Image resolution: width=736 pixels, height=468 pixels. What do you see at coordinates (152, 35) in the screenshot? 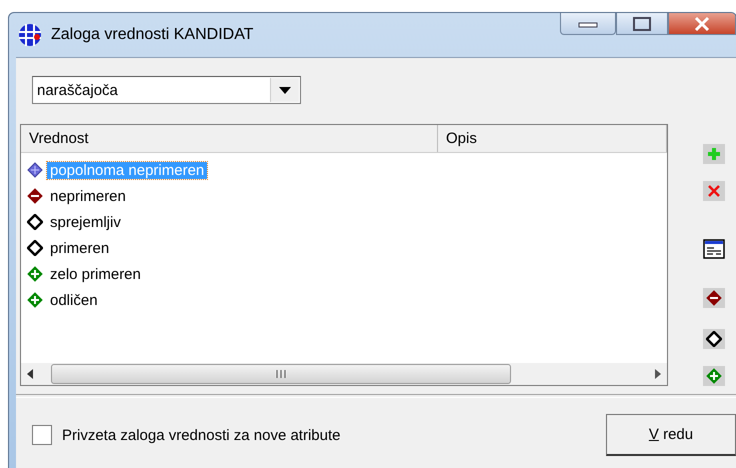
I see `window-title: Zaloga vrednosti KANDIDAT` at bounding box center [152, 35].